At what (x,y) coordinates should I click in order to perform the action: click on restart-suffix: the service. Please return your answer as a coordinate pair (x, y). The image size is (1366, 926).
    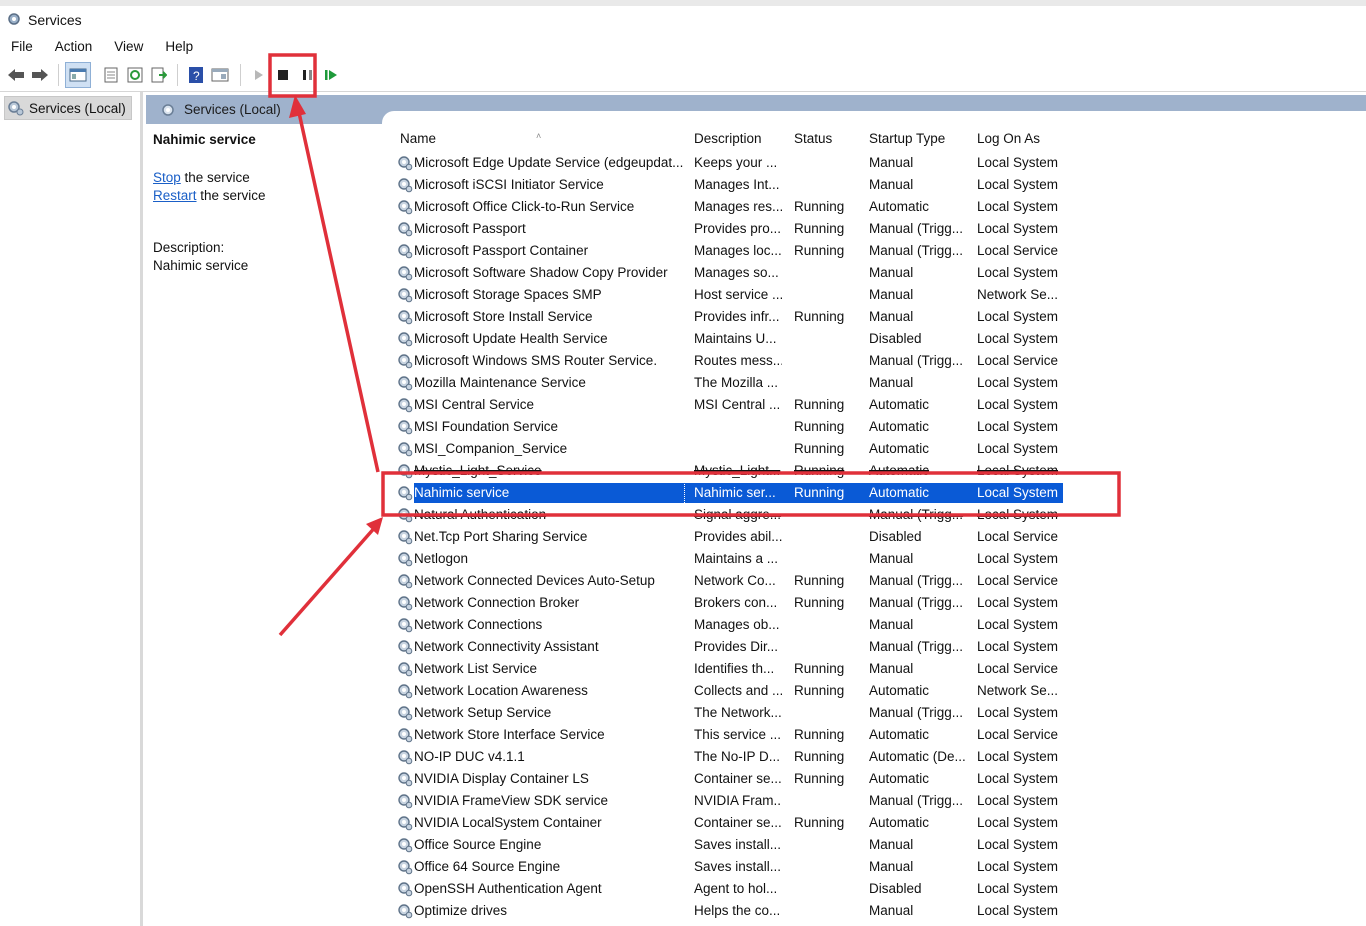
    Looking at the image, I should click on (231, 195).